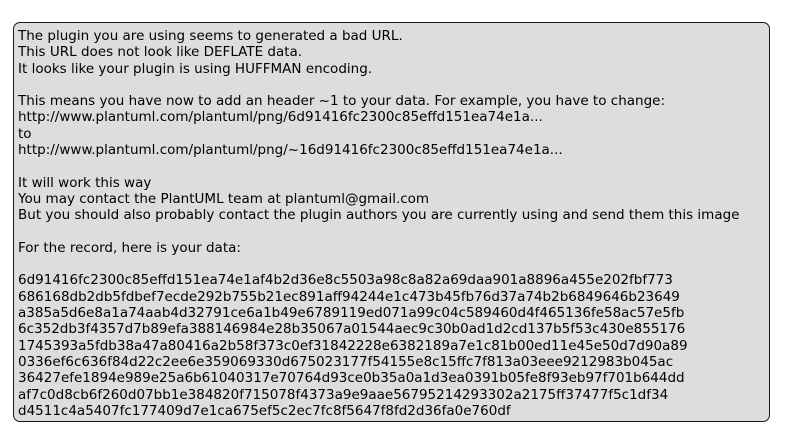 This screenshot has height=442, width=790. I want to click on contact-line: It will work this way, so click(85, 182).